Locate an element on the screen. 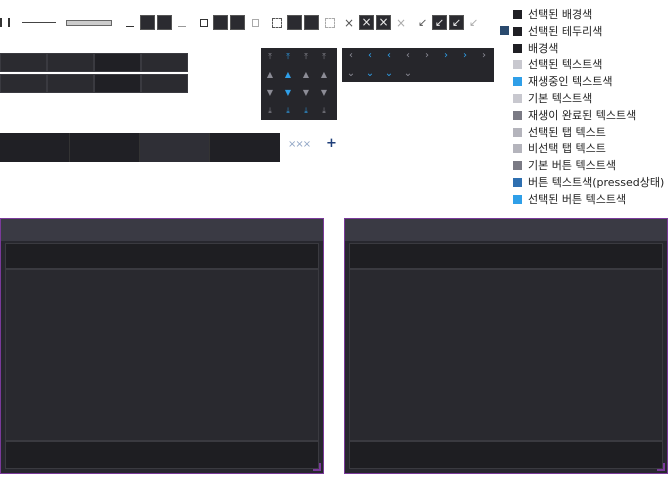  legend-label: 재생중인 텍스트색 is located at coordinates (570, 82).